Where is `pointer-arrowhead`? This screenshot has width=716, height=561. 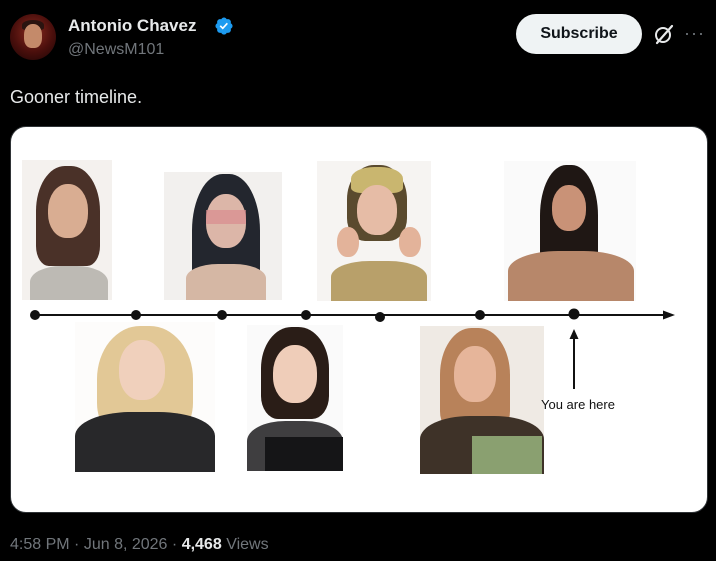 pointer-arrowhead is located at coordinates (574, 334).